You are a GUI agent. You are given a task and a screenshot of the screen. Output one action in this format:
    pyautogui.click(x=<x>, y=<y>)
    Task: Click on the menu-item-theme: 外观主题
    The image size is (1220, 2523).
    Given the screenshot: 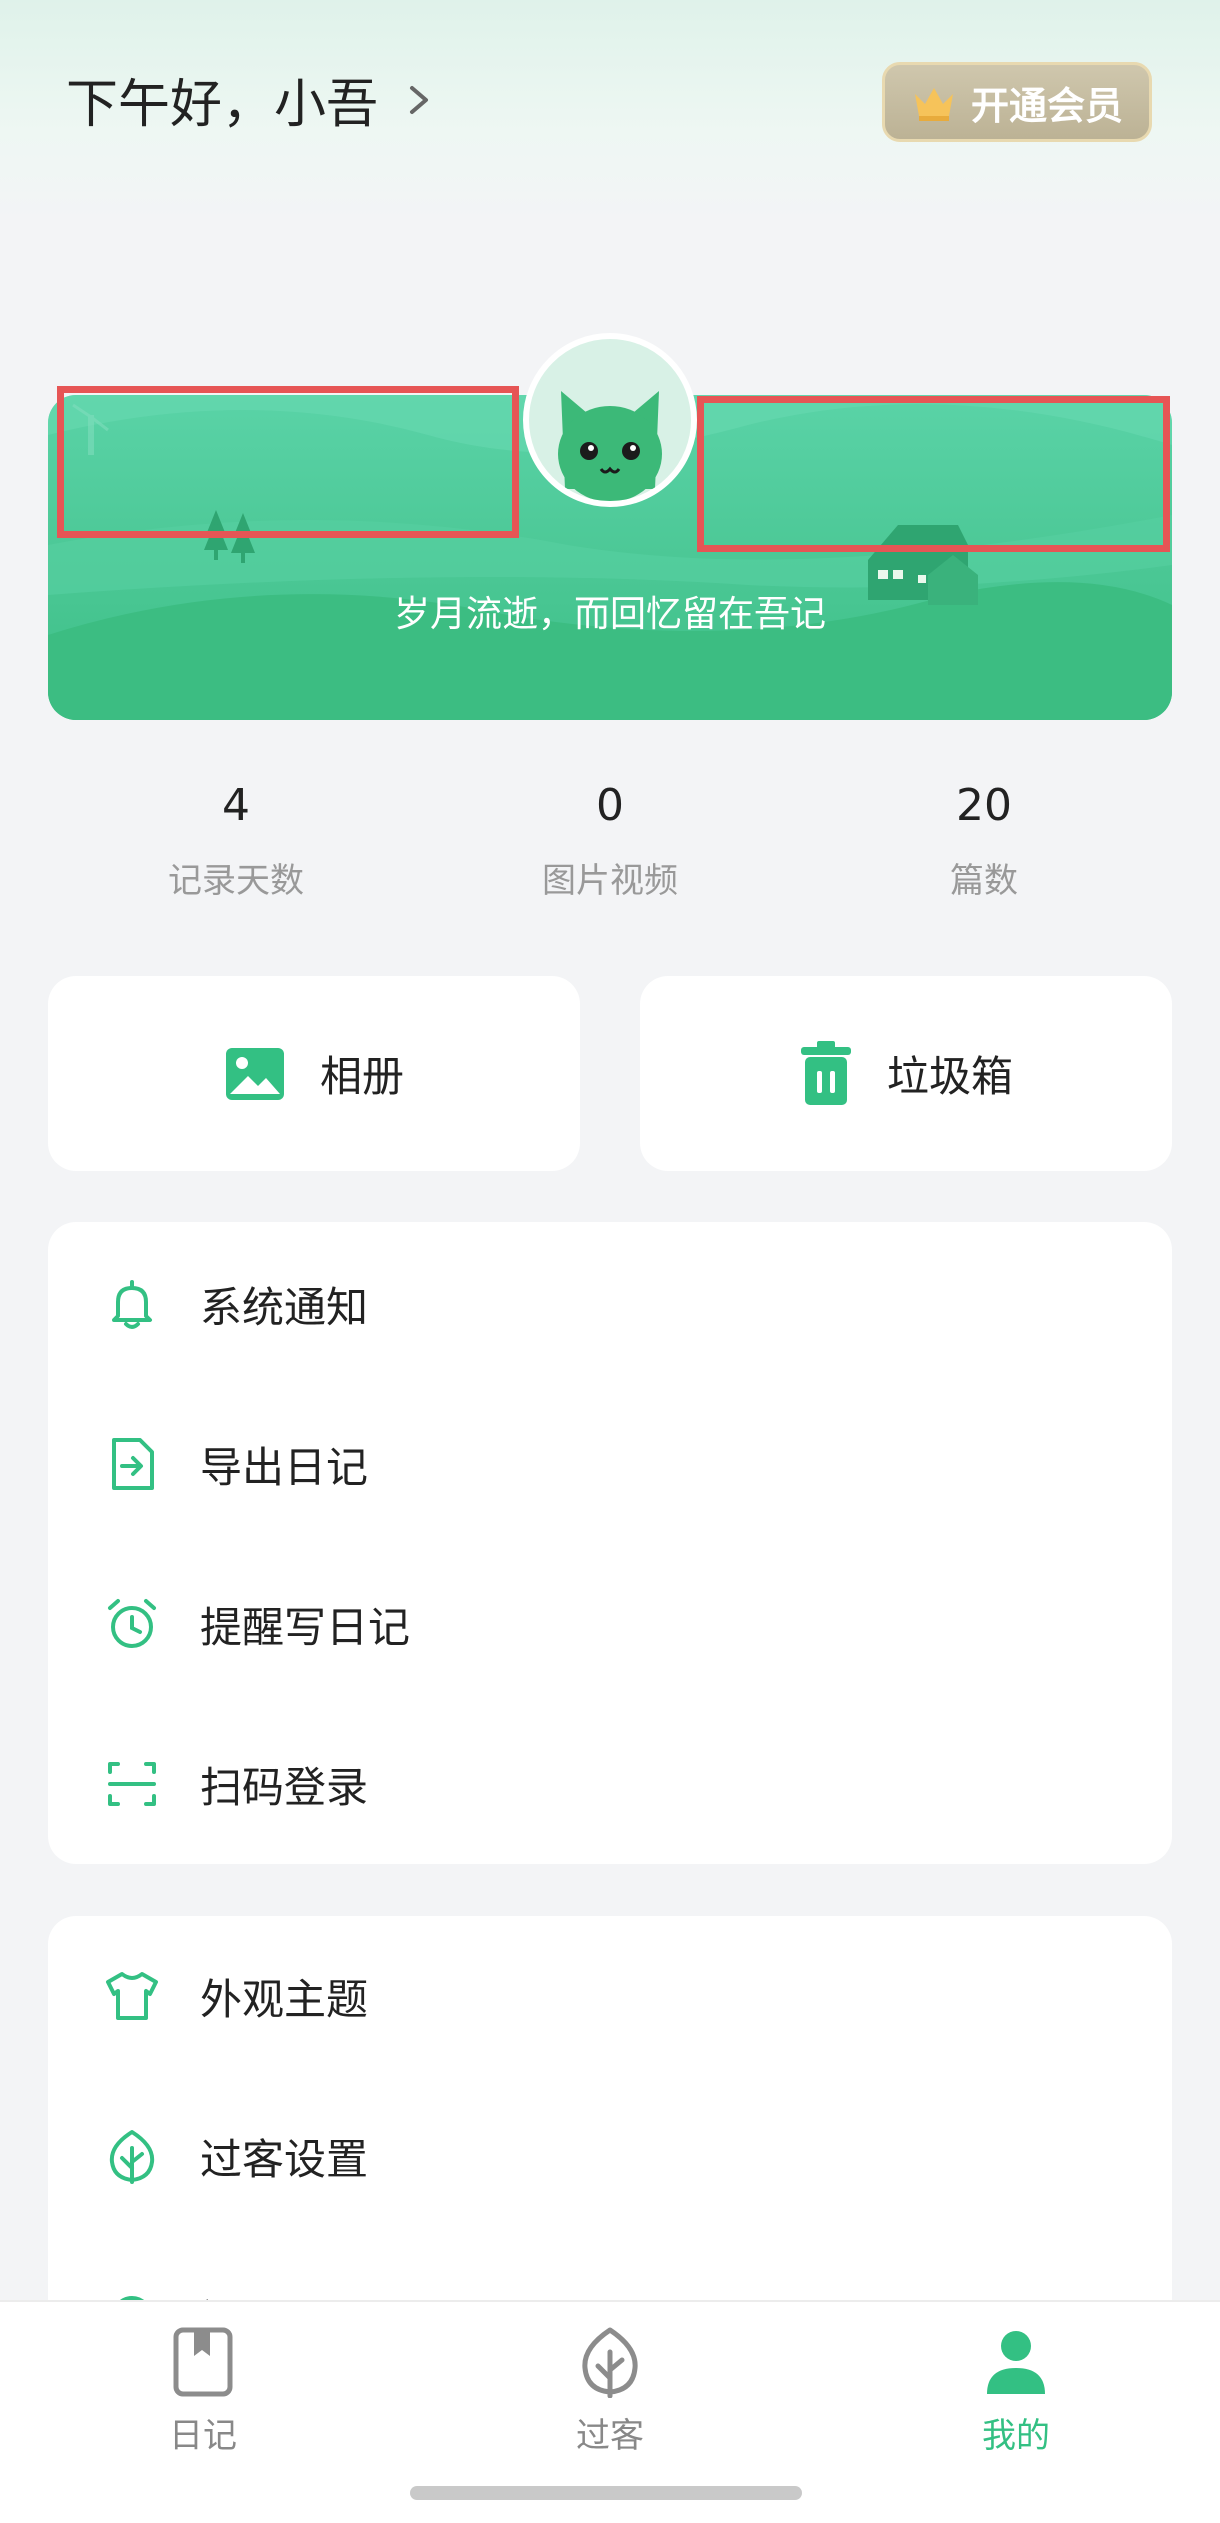 What is the action you would take?
    pyautogui.click(x=610, y=1996)
    